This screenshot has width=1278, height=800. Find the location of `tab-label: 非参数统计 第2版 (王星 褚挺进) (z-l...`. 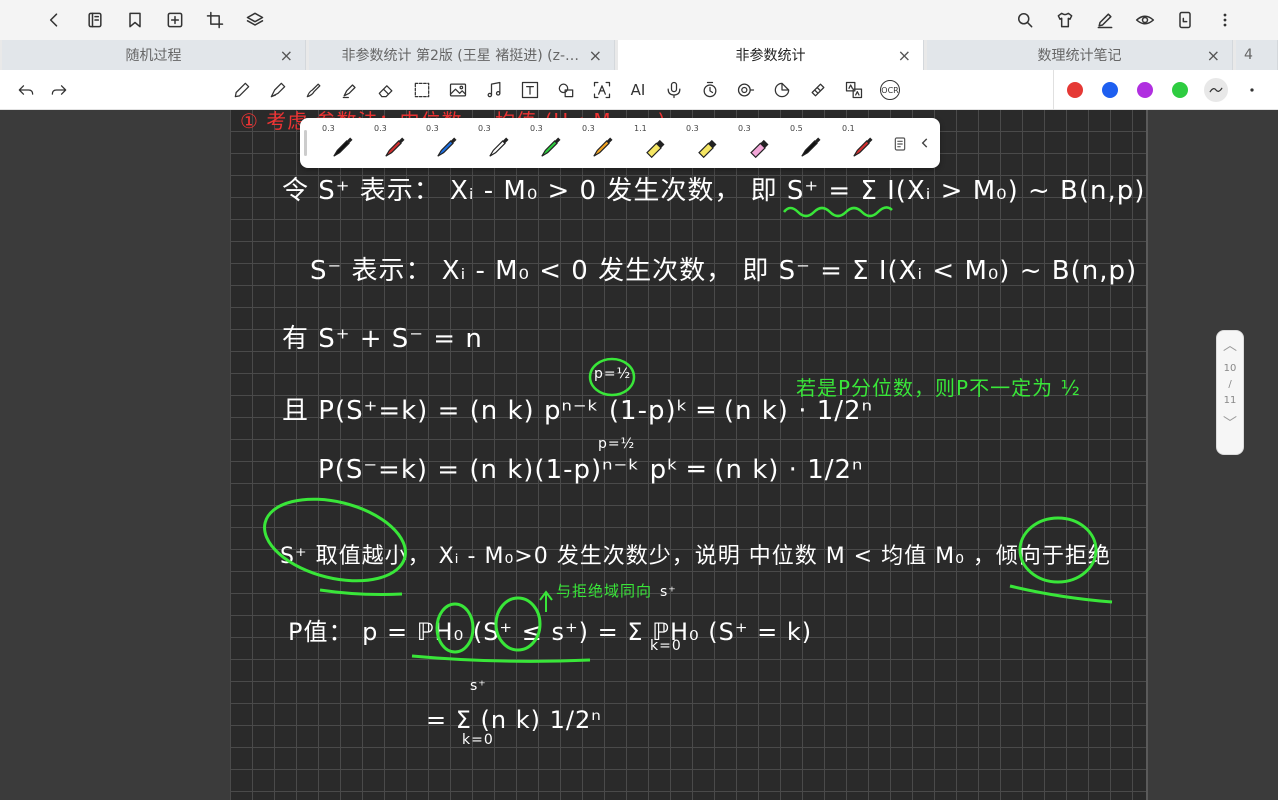

tab-label: 非参数统计 第2版 (王星 褚挺进) (z-l... is located at coordinates (461, 56).